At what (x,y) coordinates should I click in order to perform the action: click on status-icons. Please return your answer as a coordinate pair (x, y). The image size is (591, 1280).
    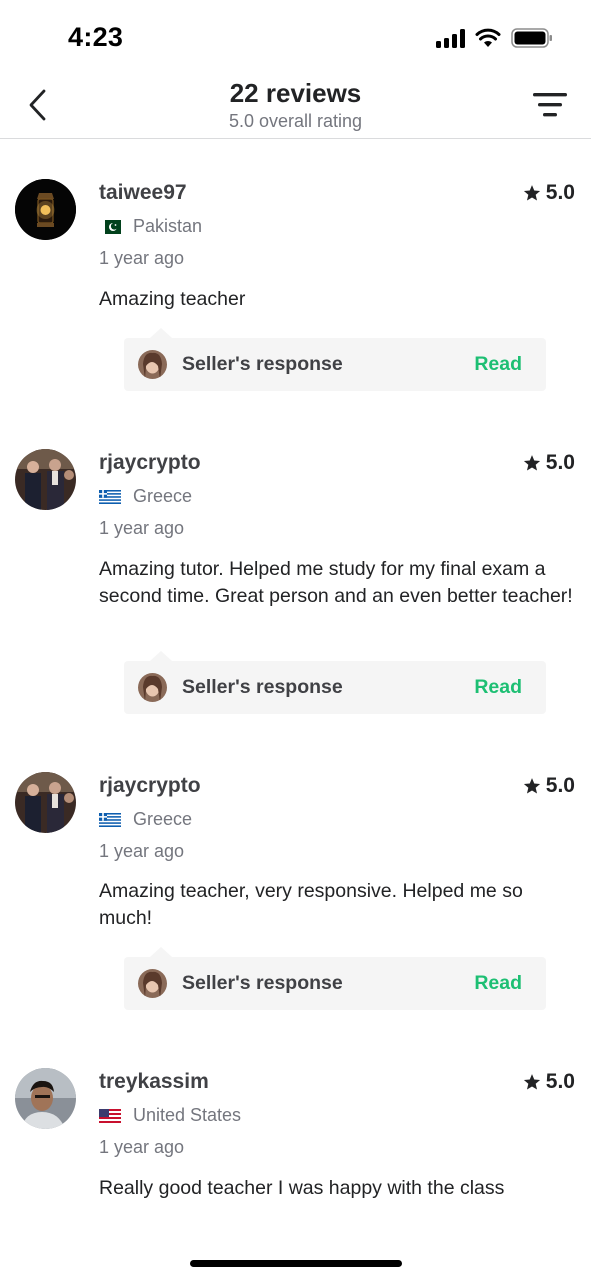
    Looking at the image, I should click on (494, 38).